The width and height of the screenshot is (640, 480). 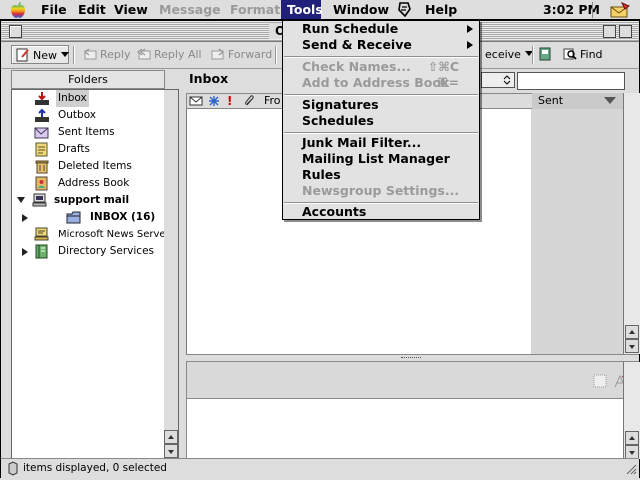 I want to click on folder-inbox: Inbox, so click(x=88, y=98).